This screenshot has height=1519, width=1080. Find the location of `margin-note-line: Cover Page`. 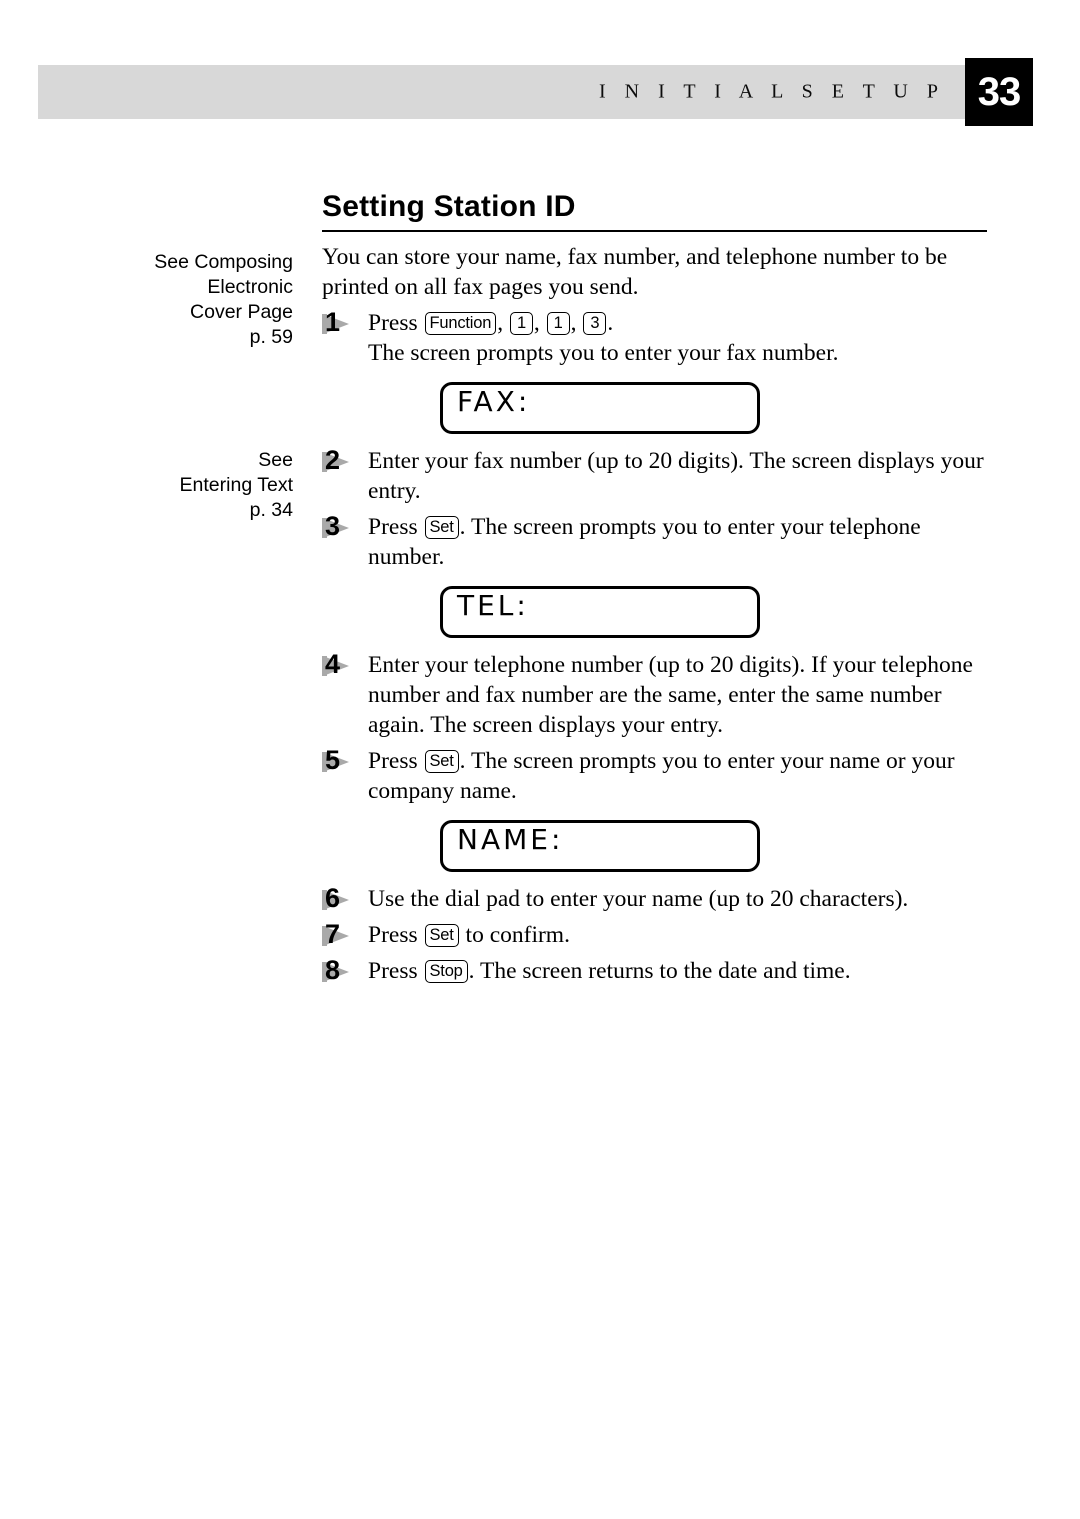

margin-note-line: Cover Page is located at coordinates (241, 312).